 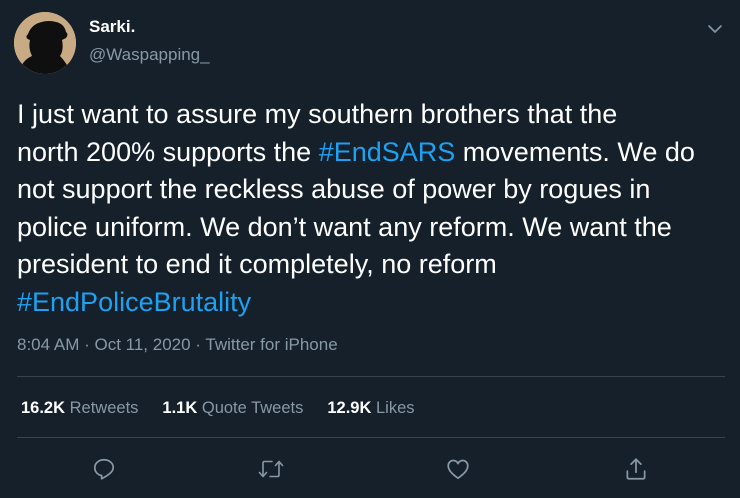 What do you see at coordinates (134, 302) in the screenshot?
I see `hashtag-endpolicebrutality: #EndPoliceBrutality` at bounding box center [134, 302].